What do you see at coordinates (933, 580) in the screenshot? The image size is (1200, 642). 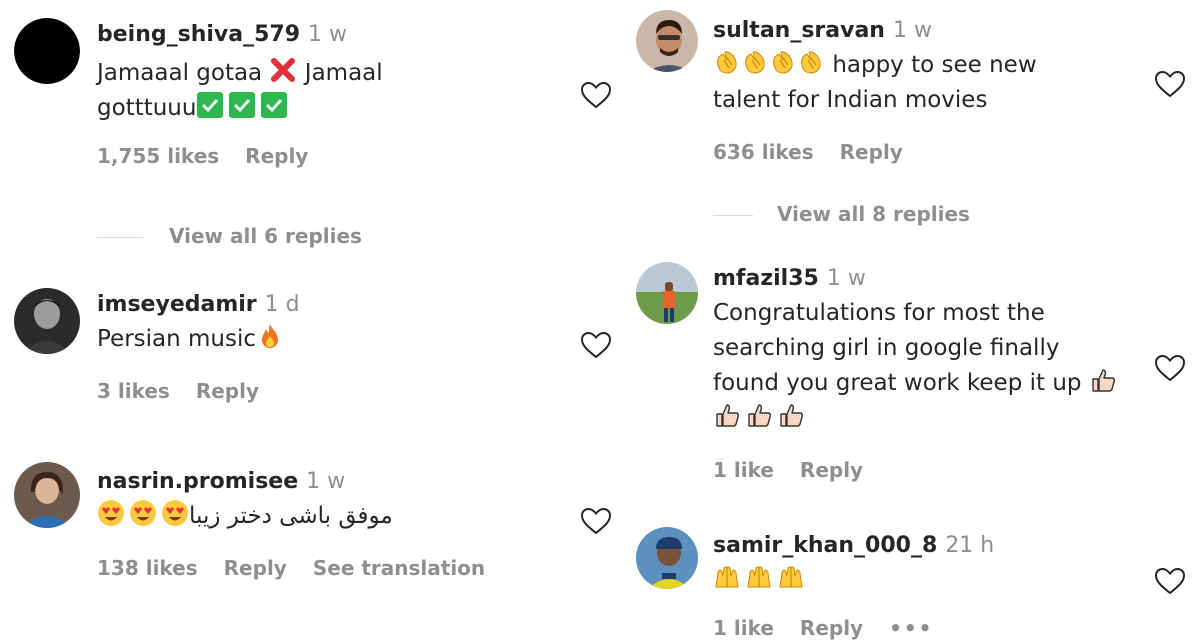 I see `comment-text` at bounding box center [933, 580].